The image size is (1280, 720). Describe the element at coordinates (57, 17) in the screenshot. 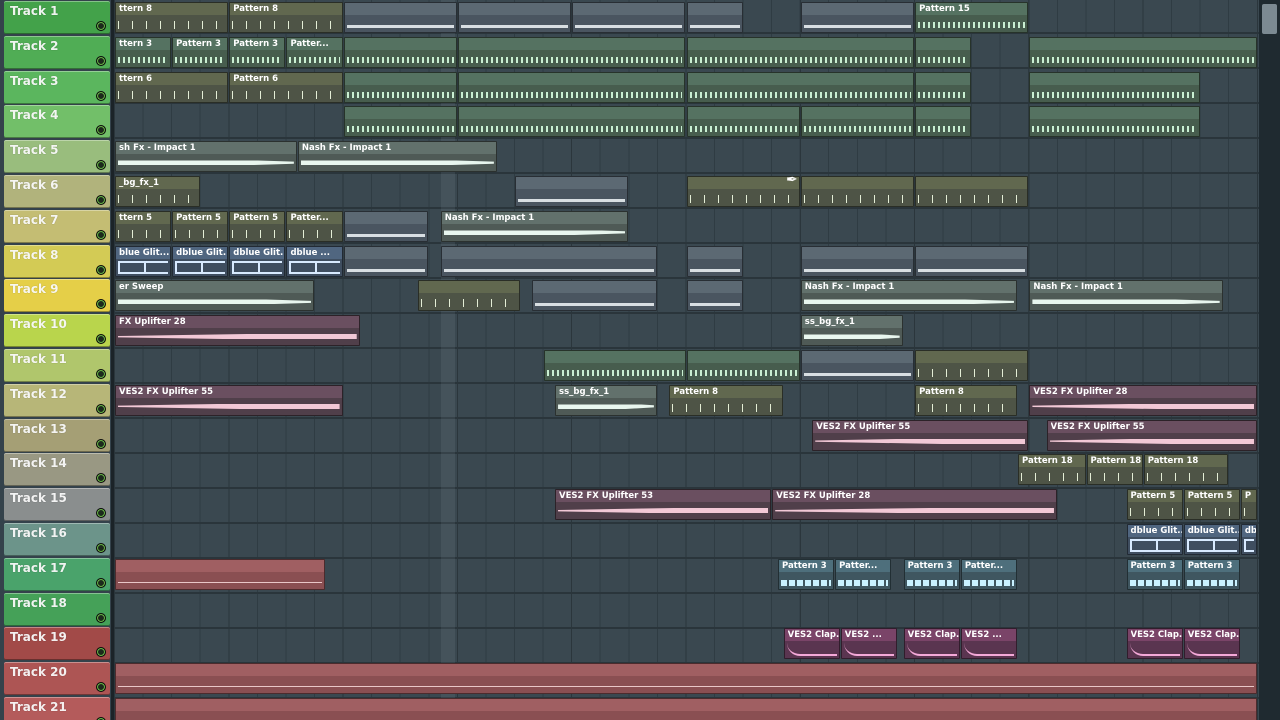

I see `track-header-1: Track 1` at that location.